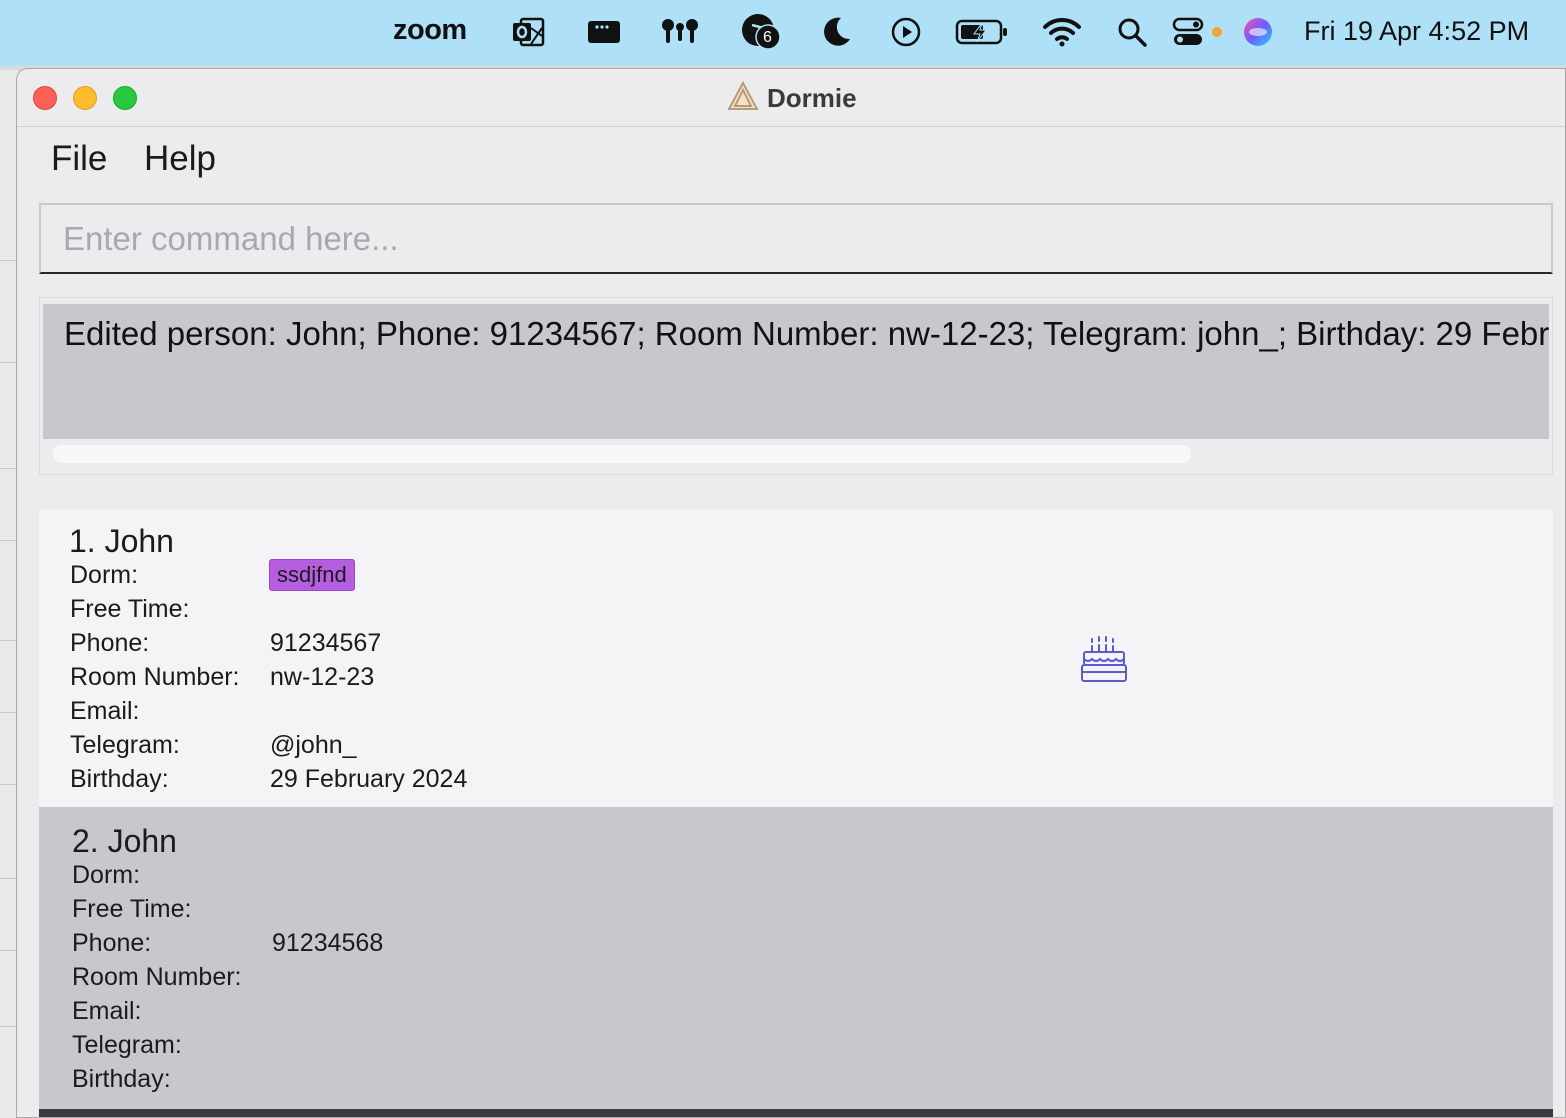  I want to click on notification-count-badge: 6, so click(767, 37).